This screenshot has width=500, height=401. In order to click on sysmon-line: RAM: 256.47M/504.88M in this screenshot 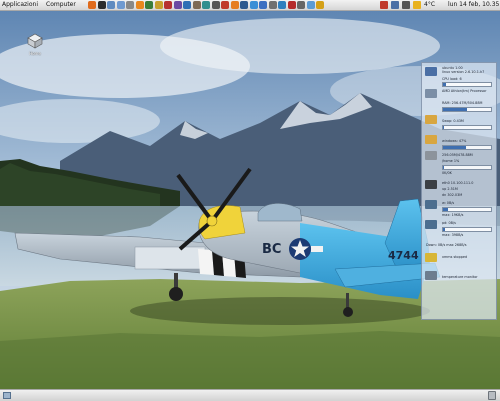, I will do `click(462, 103)`.